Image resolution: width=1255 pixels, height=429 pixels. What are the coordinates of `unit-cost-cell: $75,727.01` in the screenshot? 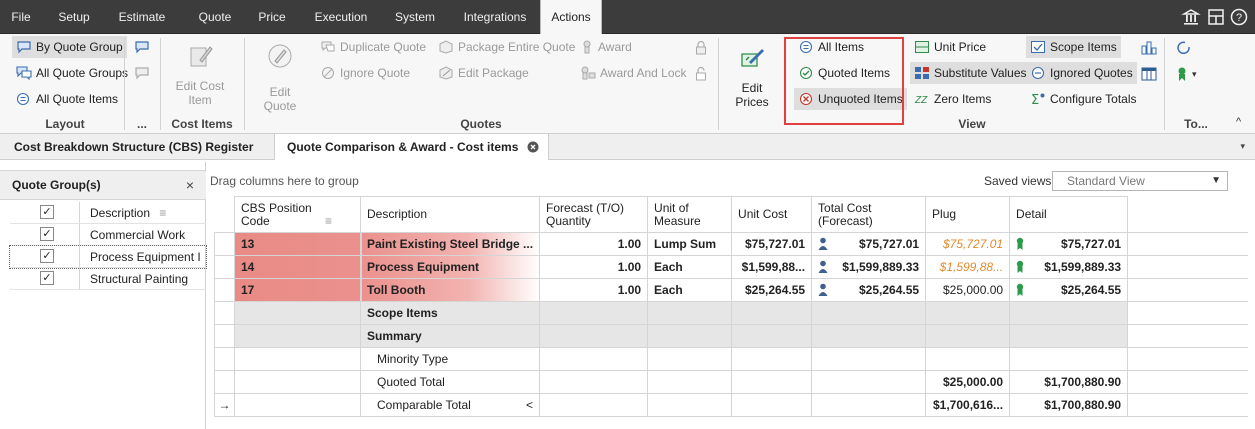 It's located at (772, 244).